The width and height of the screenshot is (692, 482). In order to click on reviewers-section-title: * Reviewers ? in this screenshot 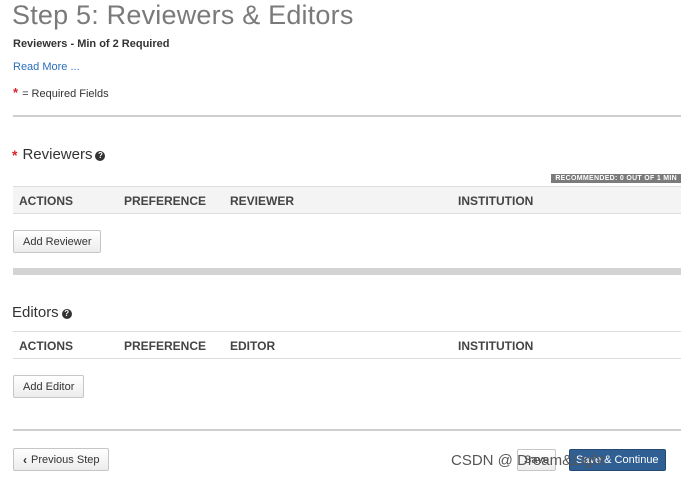, I will do `click(59, 154)`.